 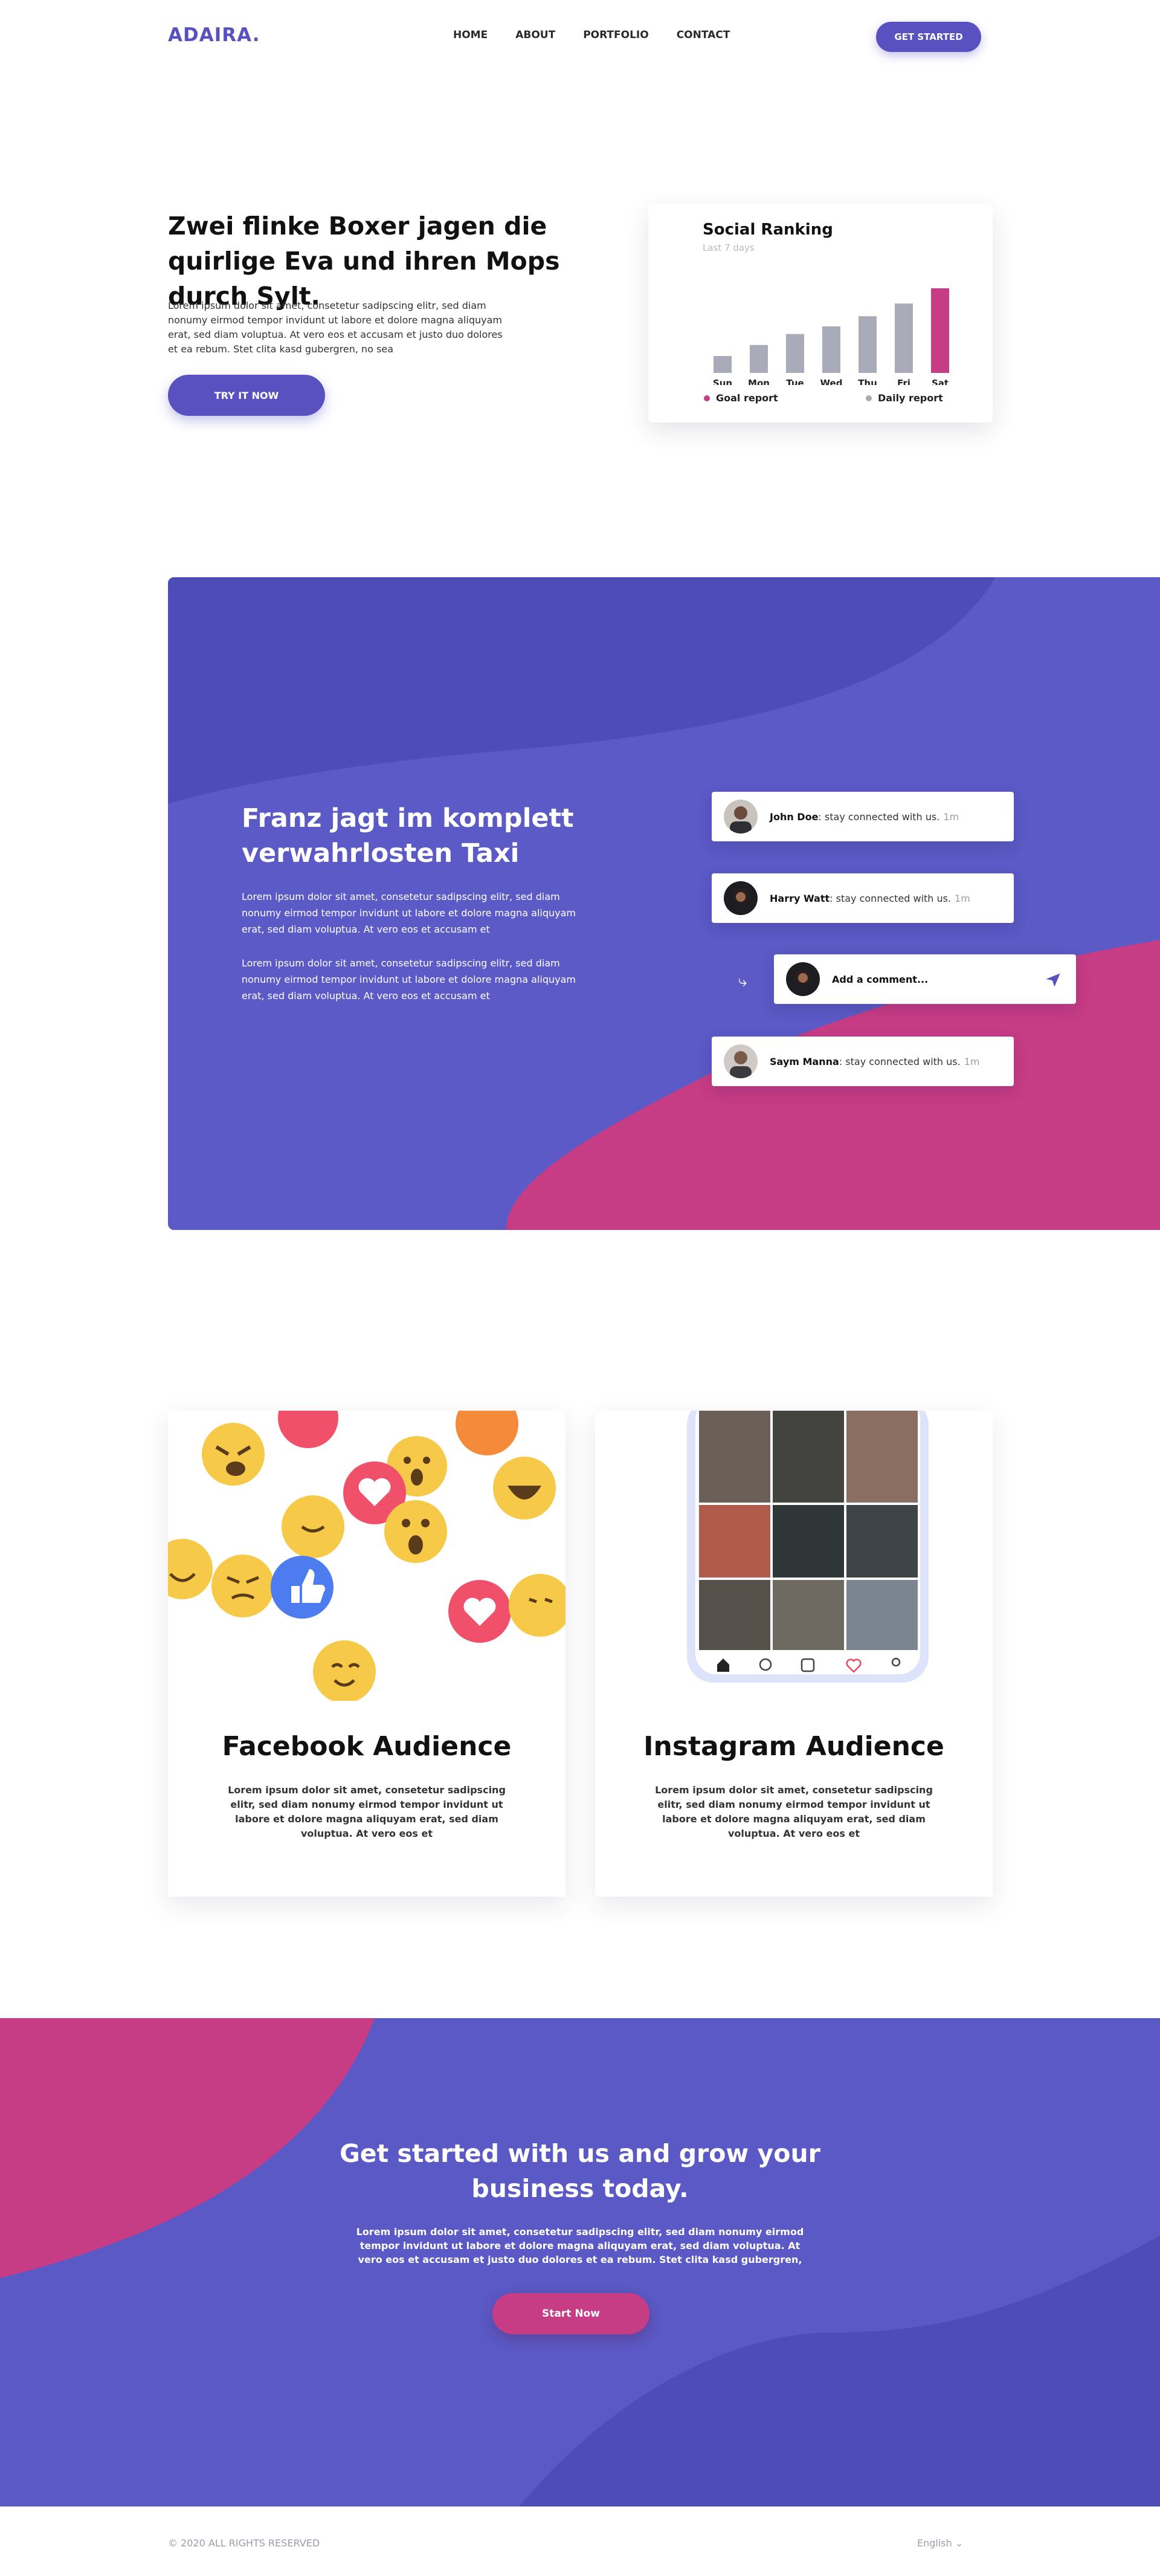 I want to click on legend-goal-label: Goal report, so click(x=747, y=398).